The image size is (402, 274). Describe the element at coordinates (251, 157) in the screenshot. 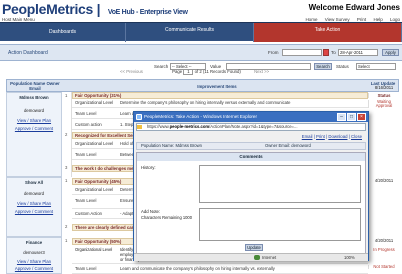

I see `comments-header: Comments` at that location.